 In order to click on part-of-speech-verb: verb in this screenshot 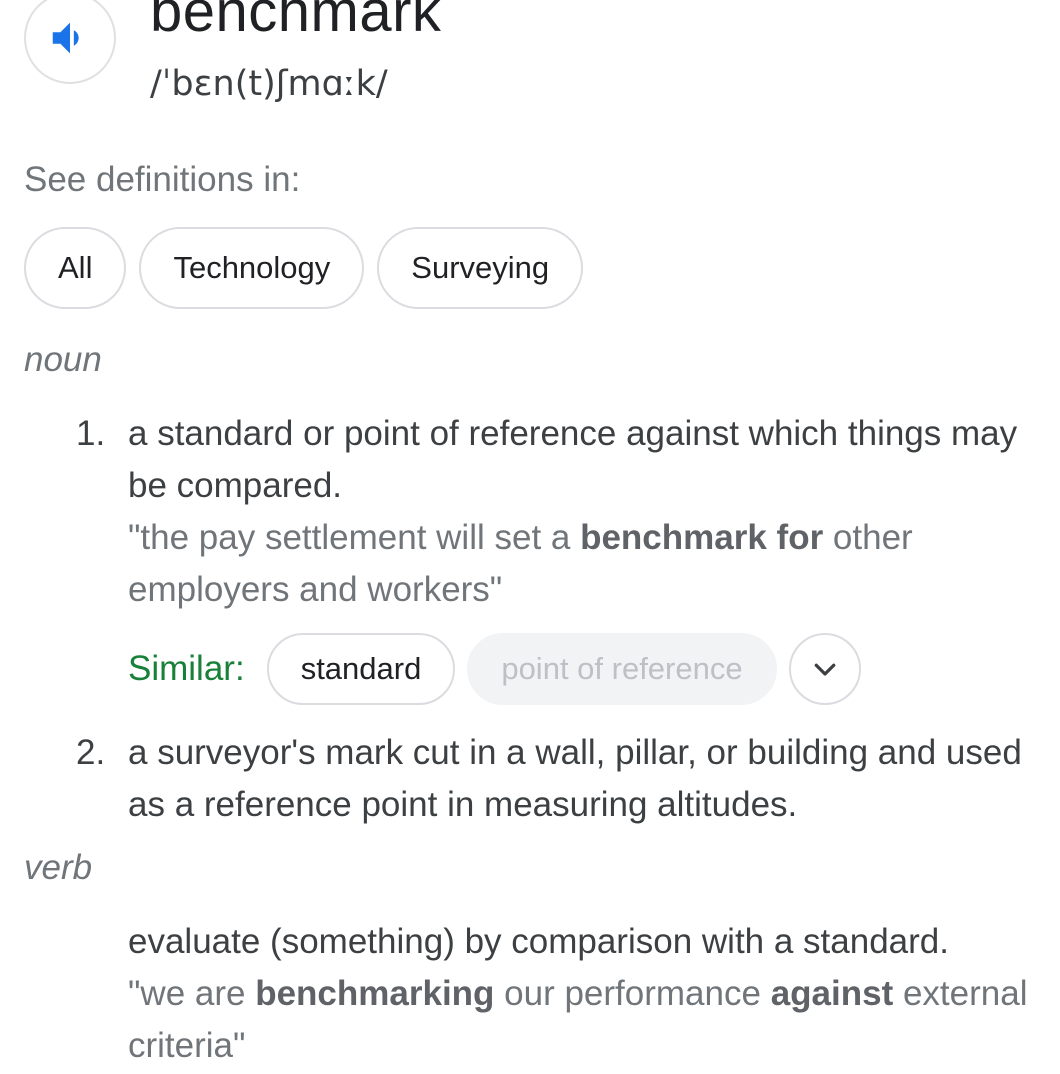, I will do `click(58, 867)`.